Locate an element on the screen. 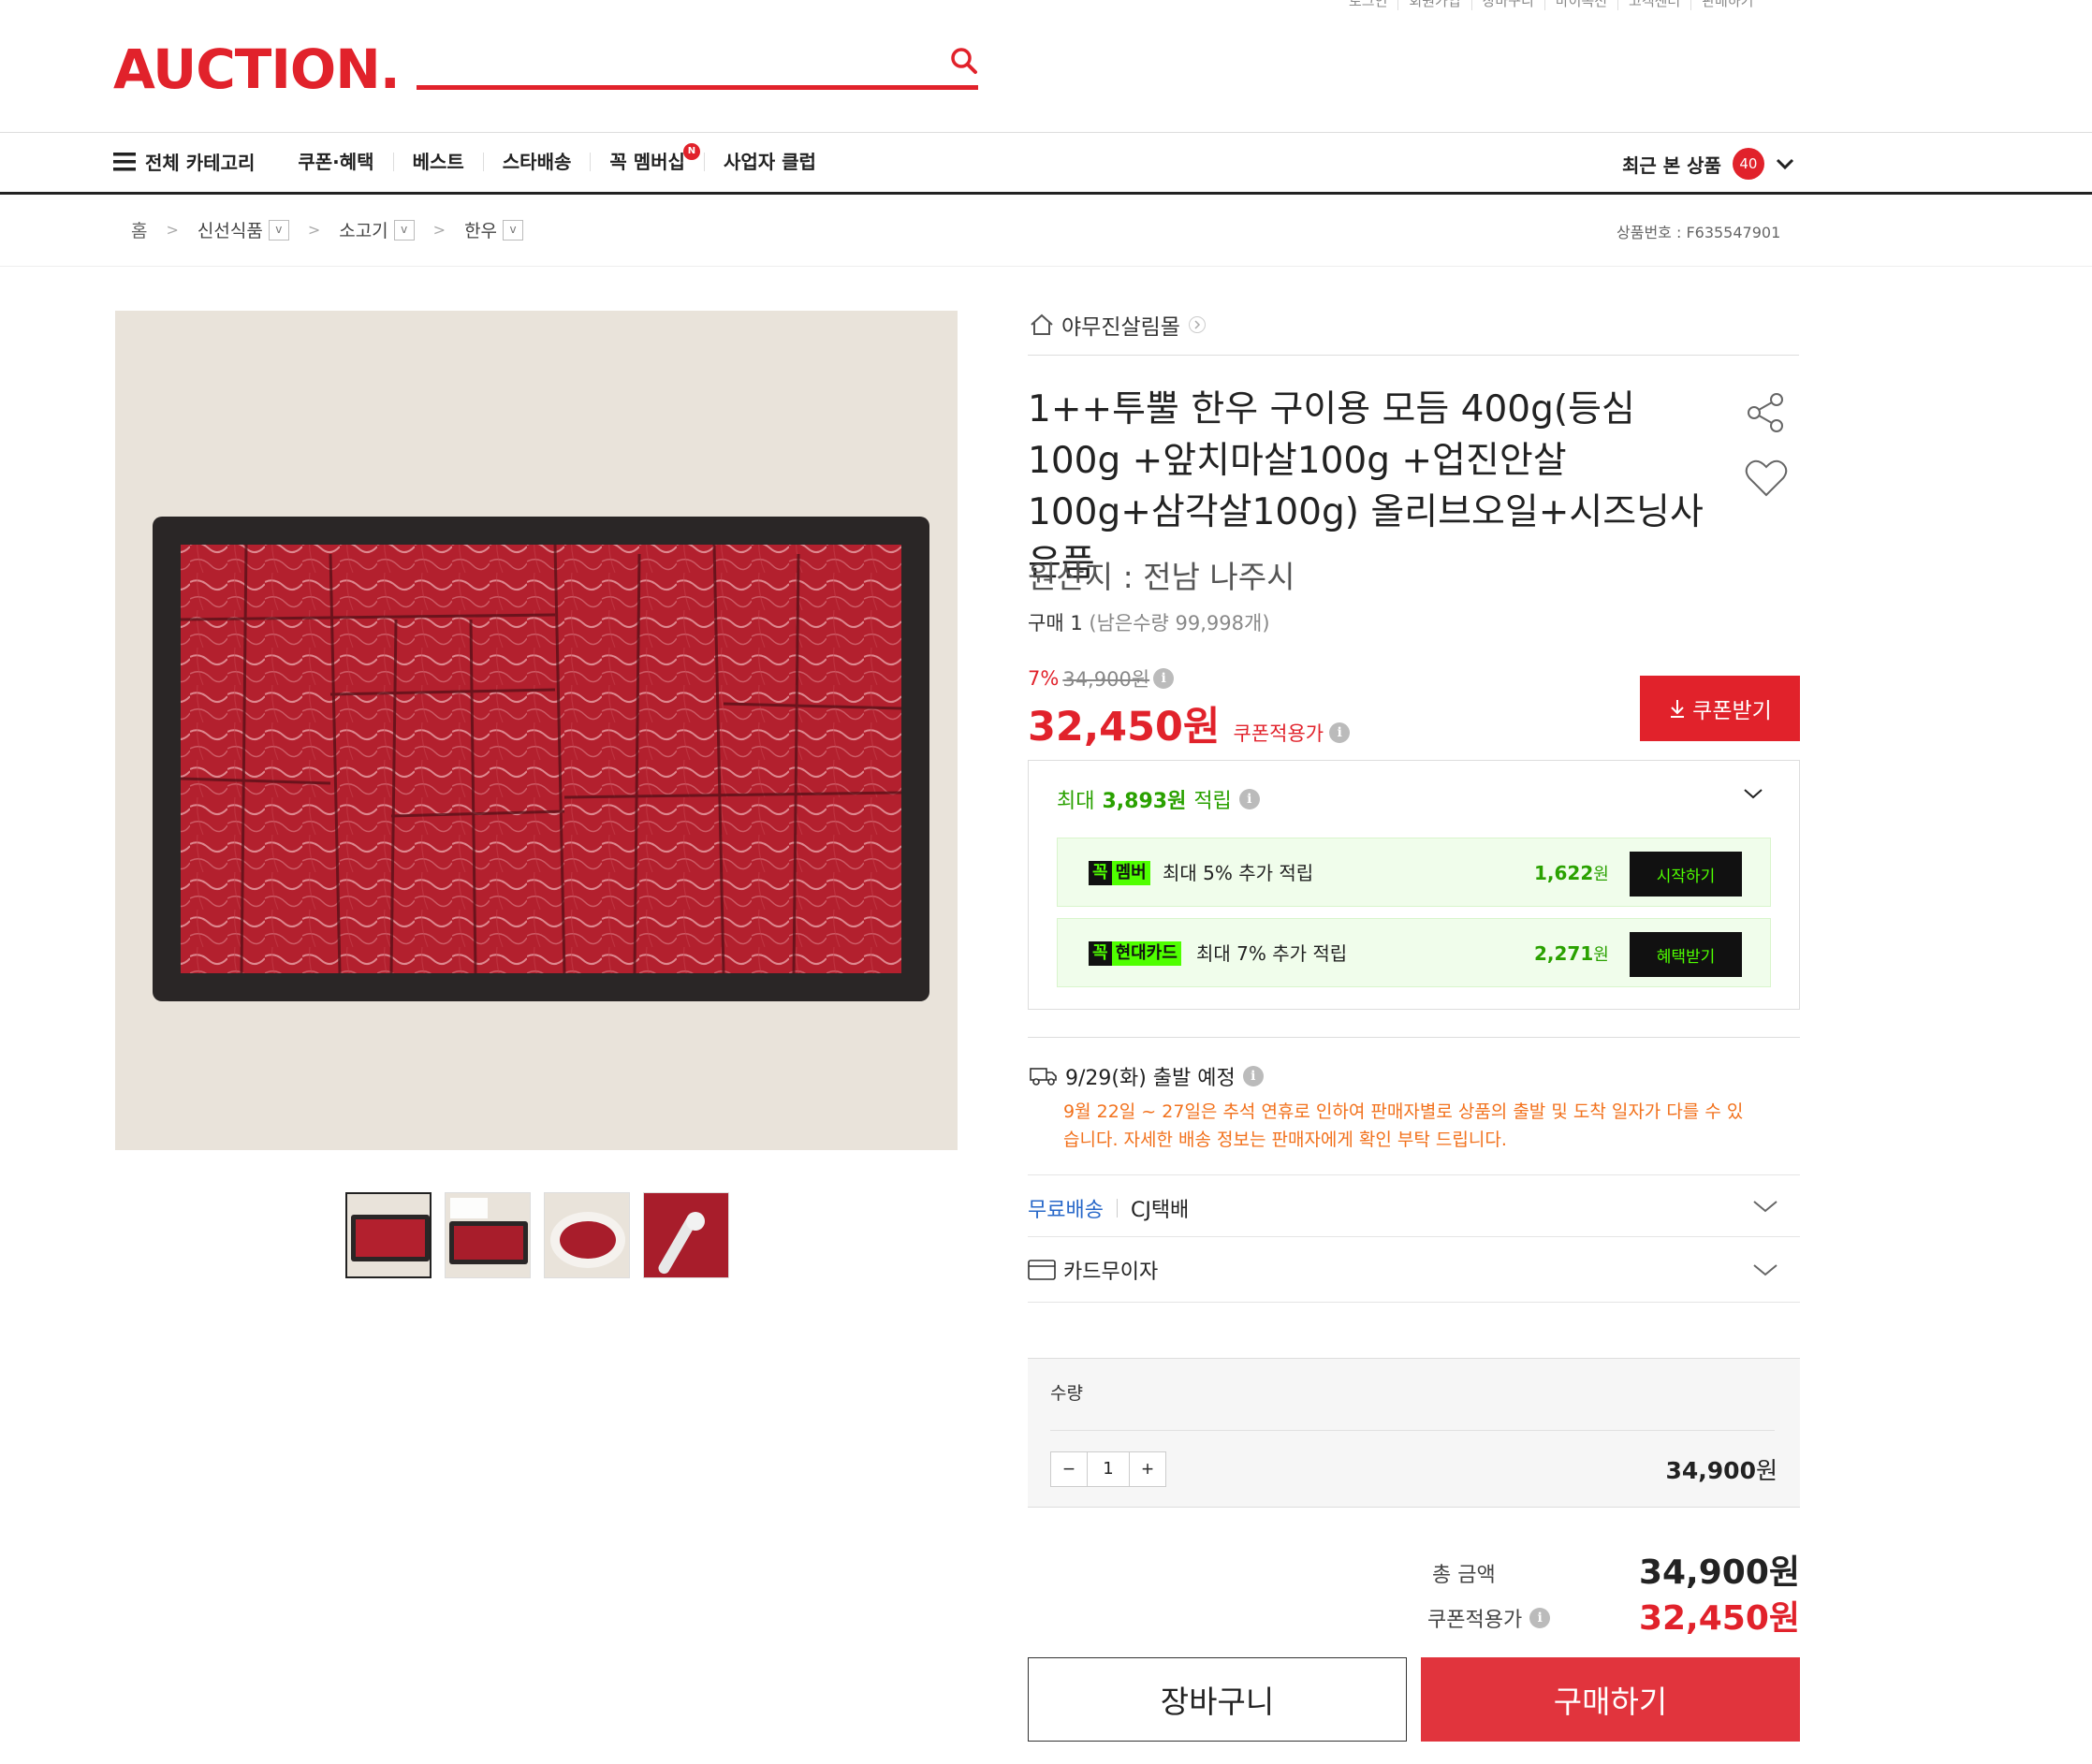  membership-reward-row: 꼭 멤버 최대 5% 추가 적립 1,622원 시작하기 is located at coordinates (1414, 872).